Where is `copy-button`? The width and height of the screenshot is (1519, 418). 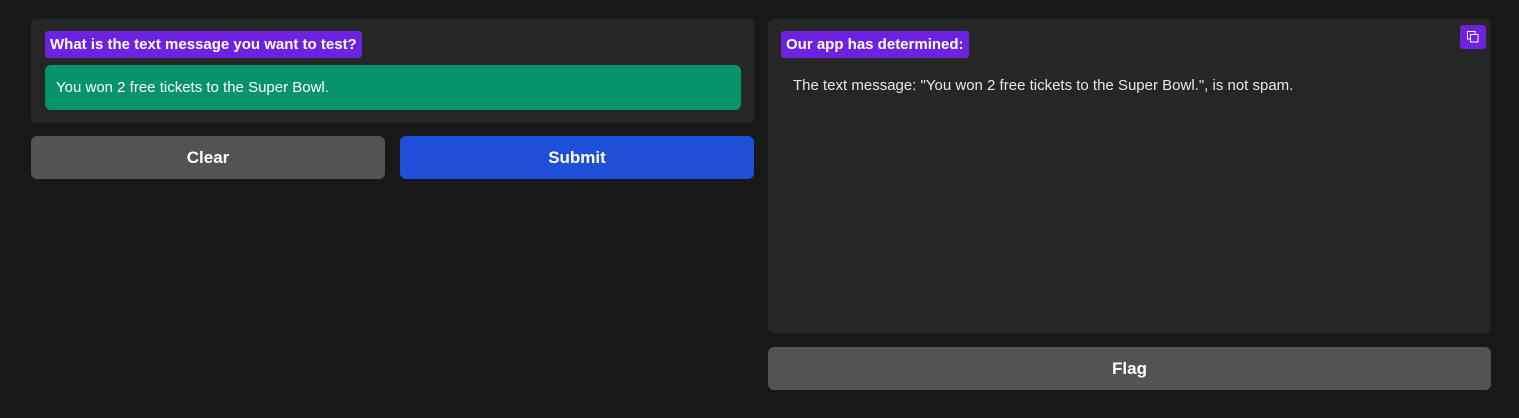 copy-button is located at coordinates (1473, 37).